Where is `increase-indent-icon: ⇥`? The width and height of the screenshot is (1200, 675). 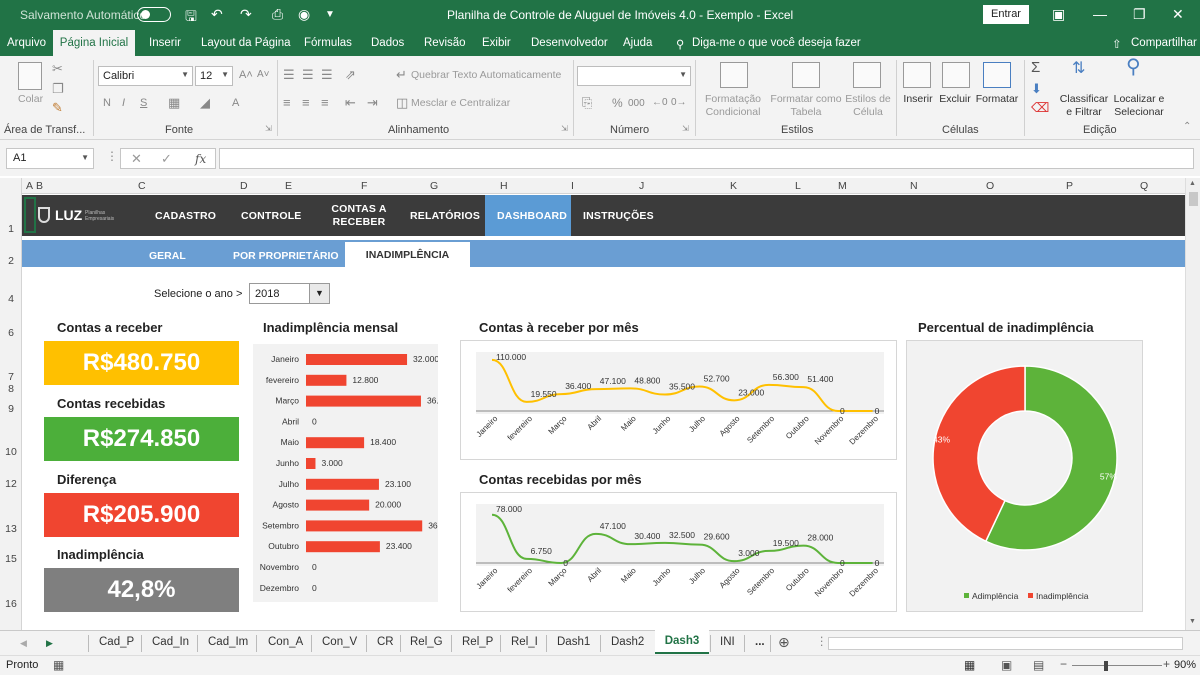 increase-indent-icon: ⇥ is located at coordinates (372, 103).